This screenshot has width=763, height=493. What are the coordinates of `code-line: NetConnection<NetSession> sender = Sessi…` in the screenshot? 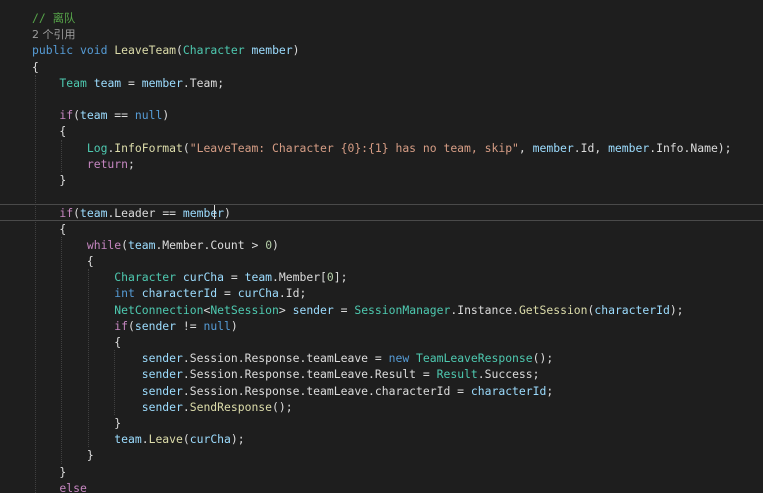 It's located at (381, 310).